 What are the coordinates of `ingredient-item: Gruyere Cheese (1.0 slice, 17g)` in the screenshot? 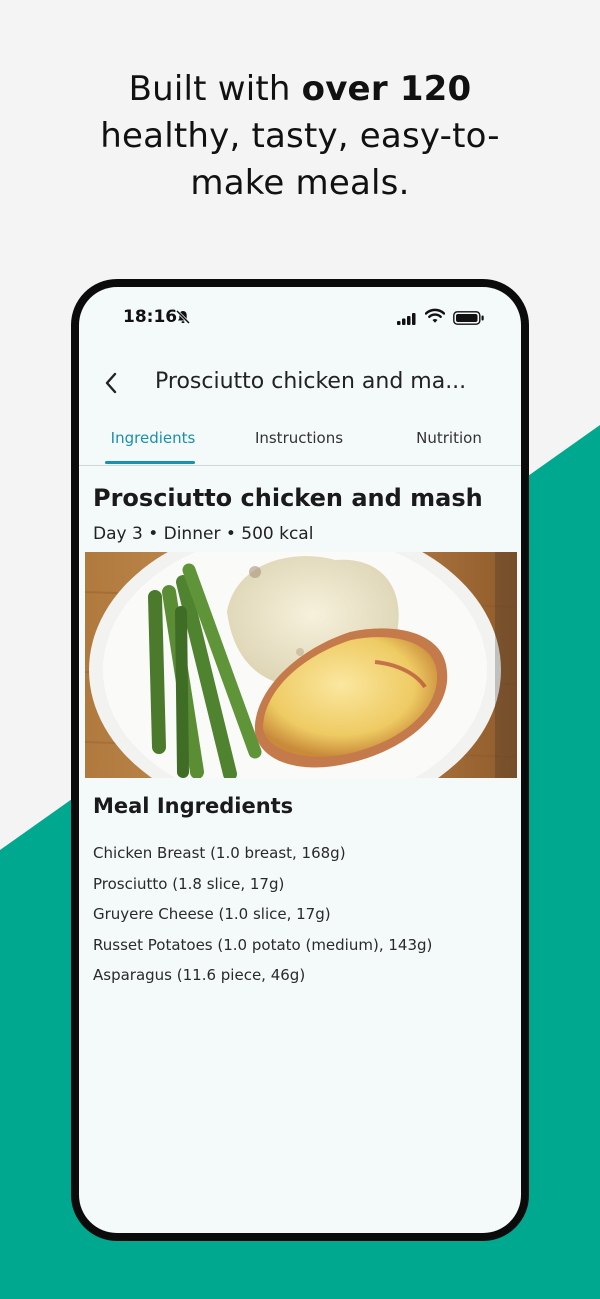 It's located at (212, 914).